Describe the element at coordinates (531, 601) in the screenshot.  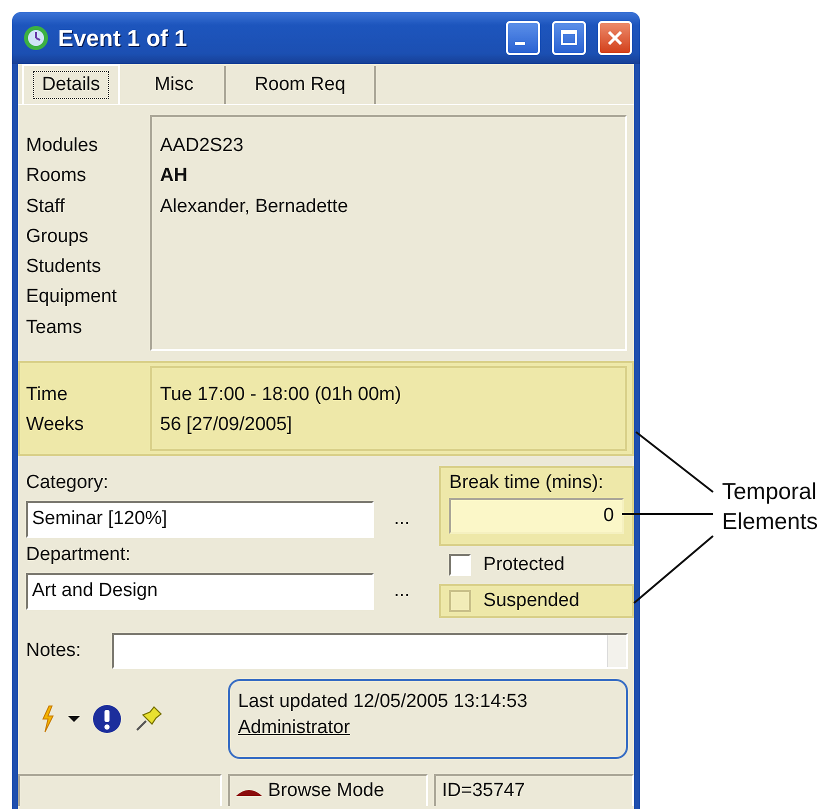
I see `checkbox-label: Suspended` at that location.